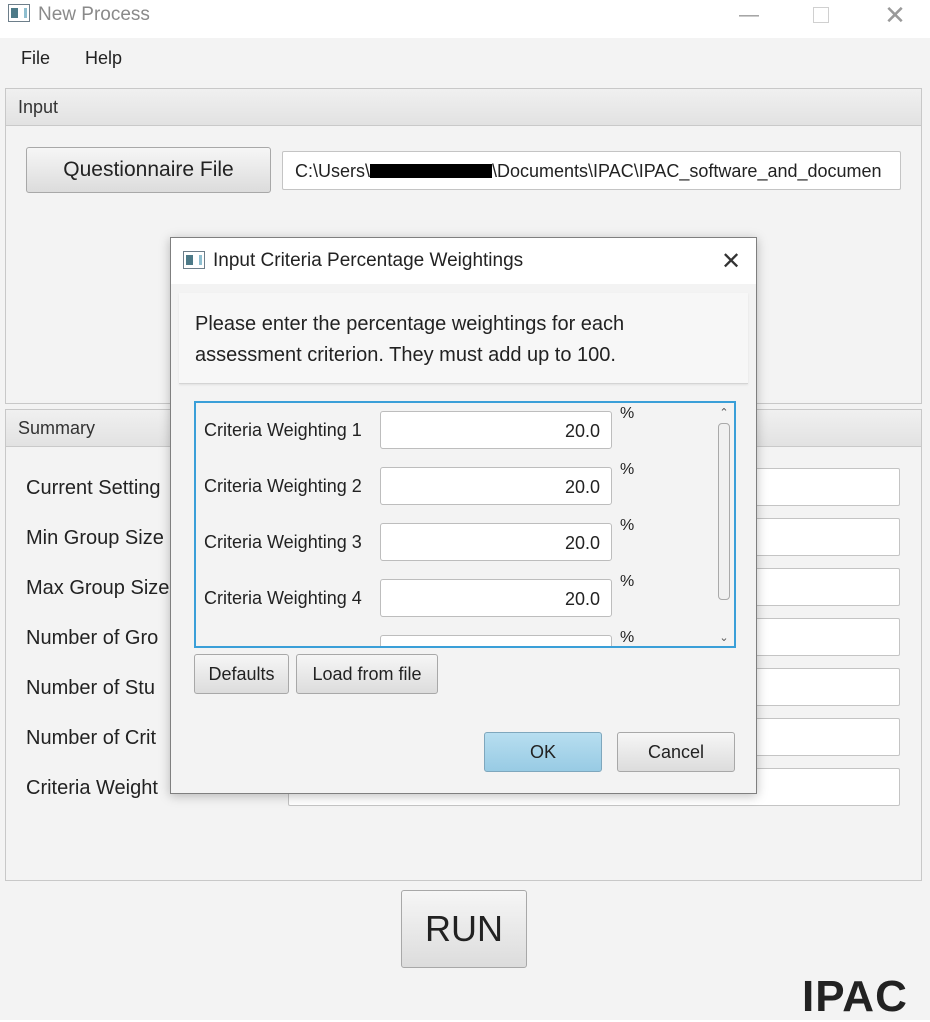 The image size is (930, 1022). I want to click on questionnaire-file-button: Questionnaire File, so click(148, 170).